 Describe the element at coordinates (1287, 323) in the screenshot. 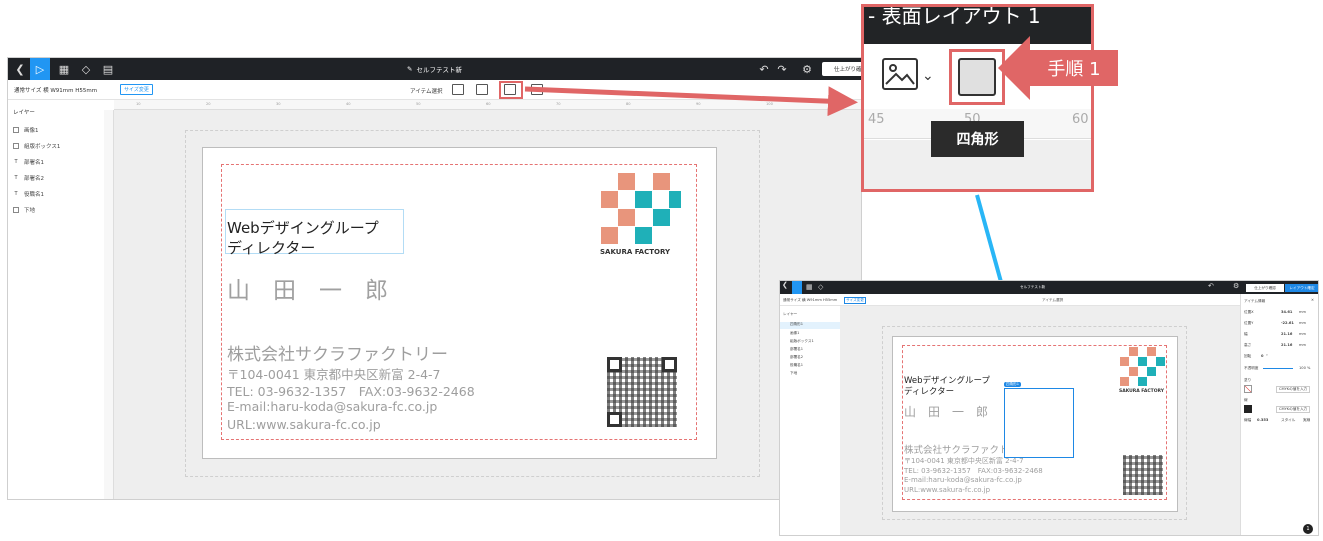

I see `field-value: -22.61` at that location.